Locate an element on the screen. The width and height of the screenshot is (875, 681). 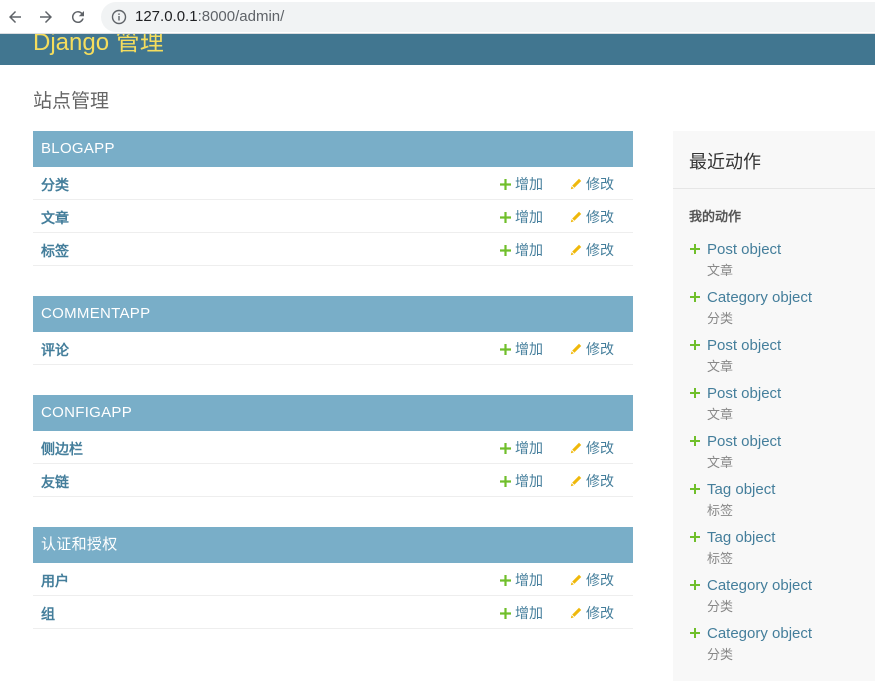
address-bar: 127.0.0.1:8000/admin/ is located at coordinates (488, 17).